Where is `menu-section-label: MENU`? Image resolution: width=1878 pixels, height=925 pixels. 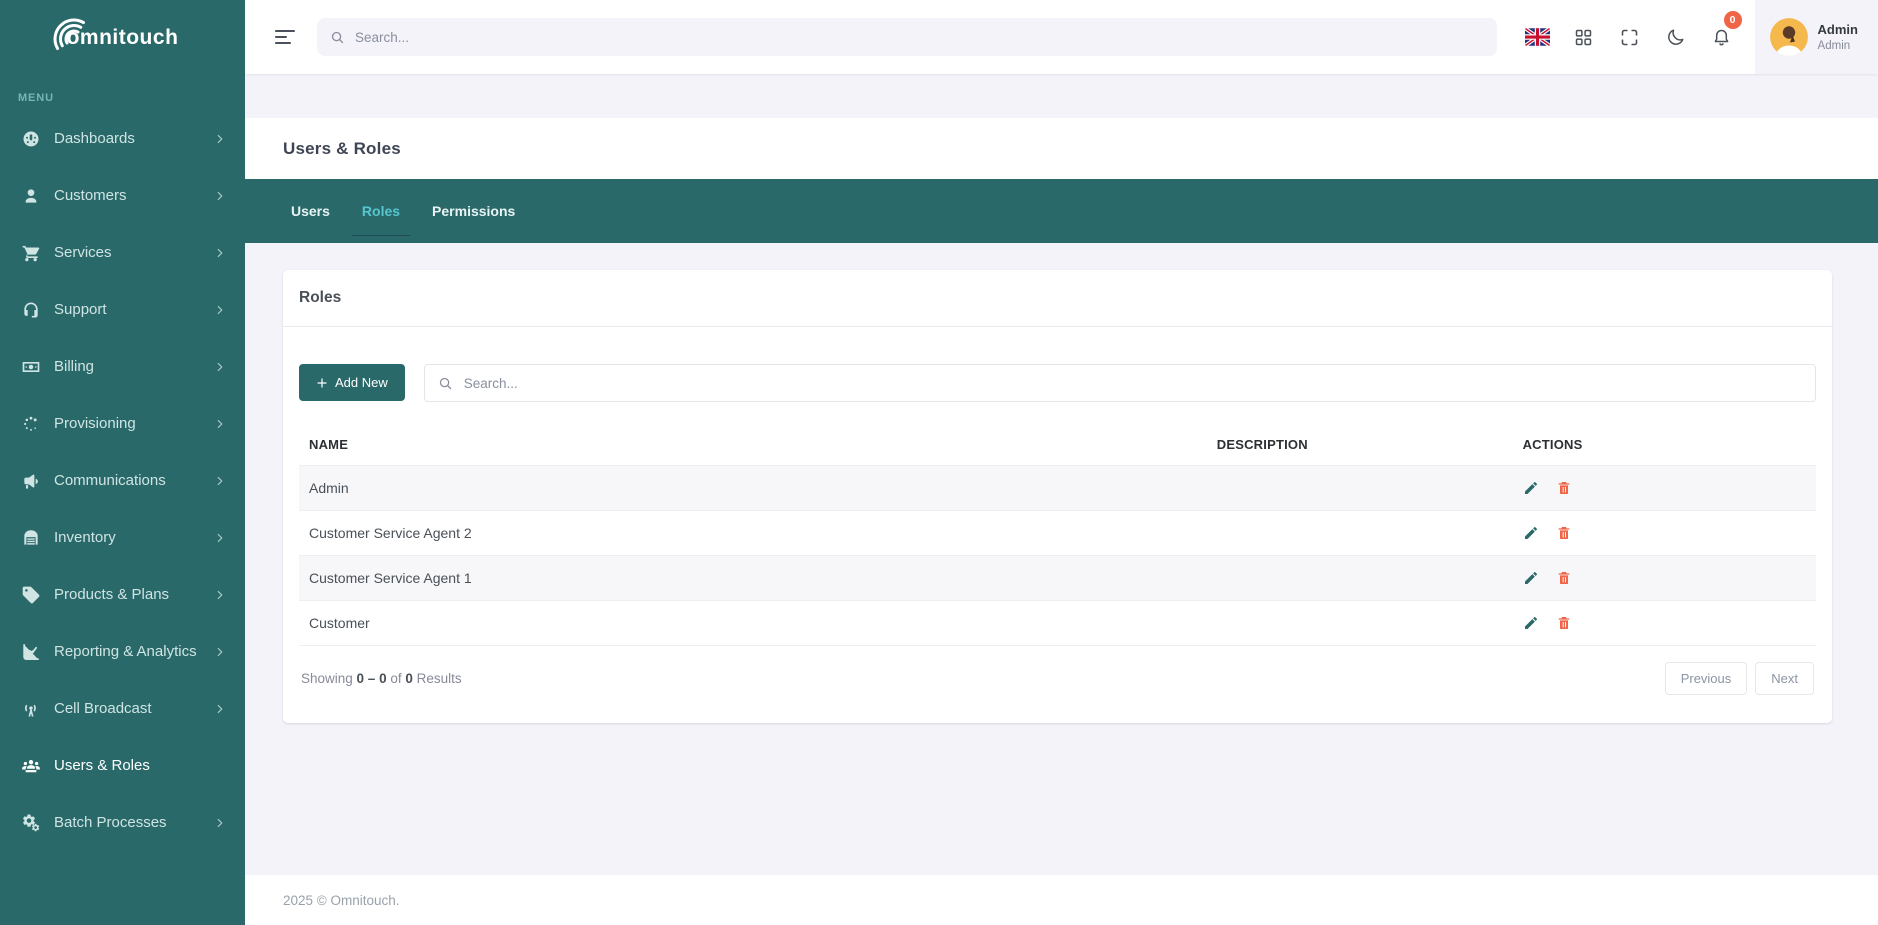 menu-section-label: MENU is located at coordinates (36, 98).